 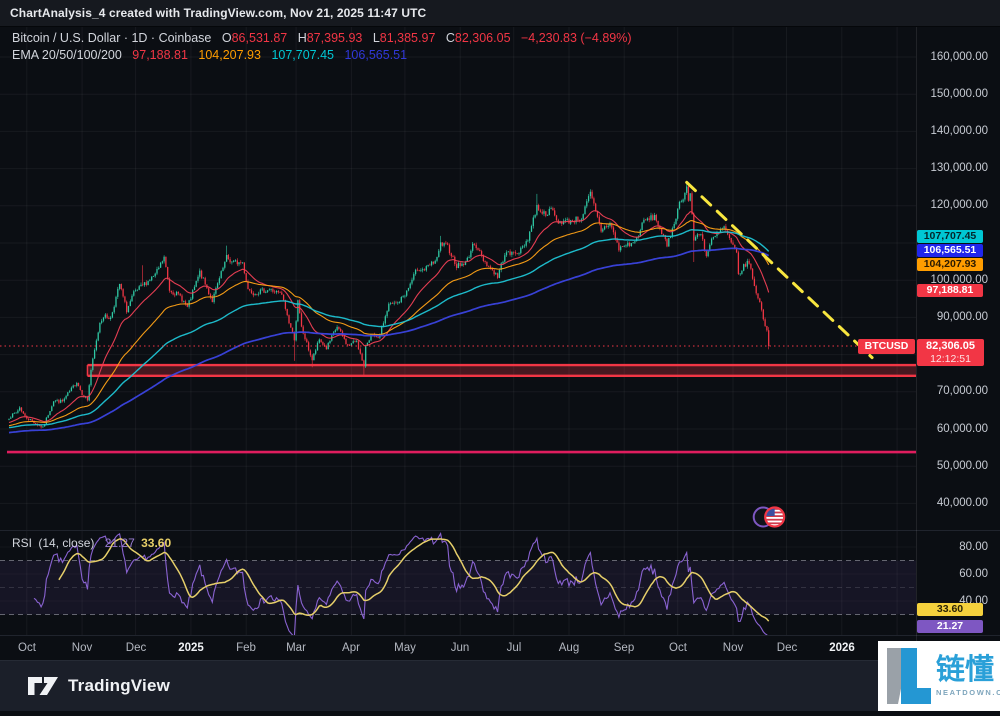 I want to click on close-label: C, so click(x=450, y=38).